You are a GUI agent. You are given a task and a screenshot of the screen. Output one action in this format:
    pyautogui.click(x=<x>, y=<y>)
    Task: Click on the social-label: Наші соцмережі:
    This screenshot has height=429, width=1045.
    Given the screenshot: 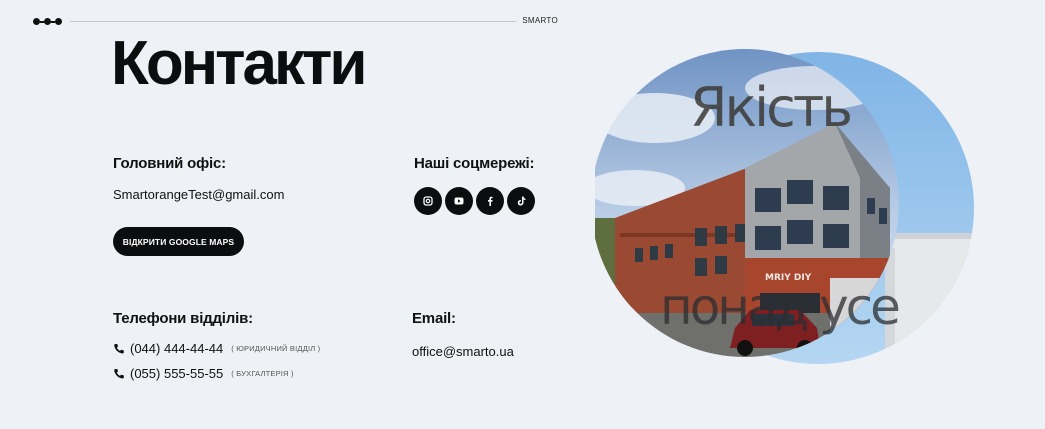 What is the action you would take?
    pyautogui.click(x=474, y=163)
    